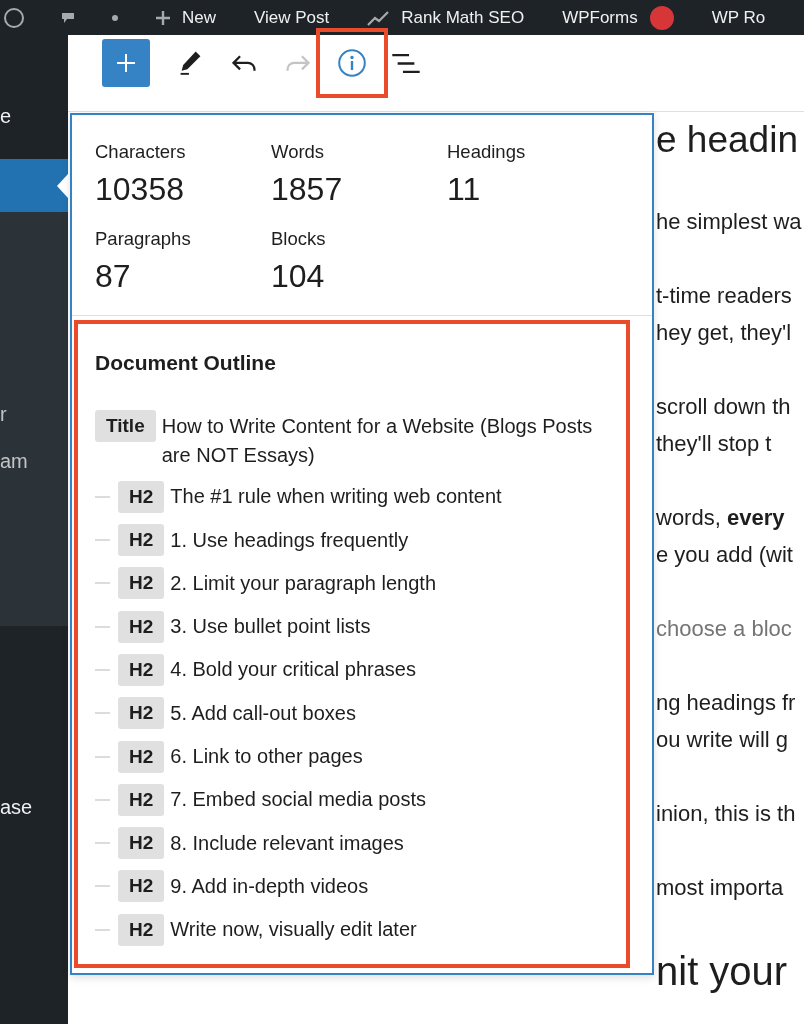  What do you see at coordinates (298, 239) in the screenshot?
I see `stat-label: Blocks` at bounding box center [298, 239].